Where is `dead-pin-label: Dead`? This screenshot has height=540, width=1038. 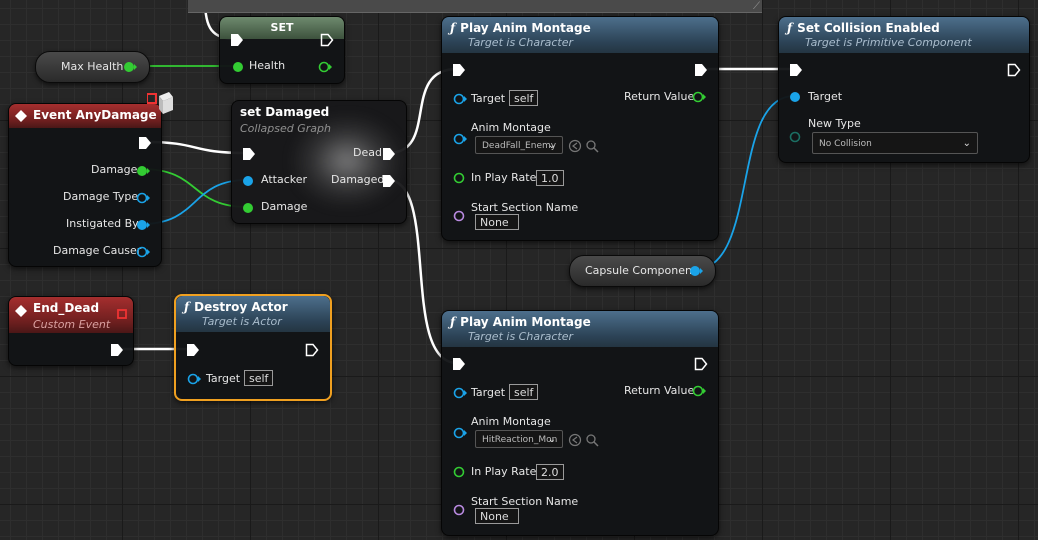 dead-pin-label: Dead is located at coordinates (367, 152).